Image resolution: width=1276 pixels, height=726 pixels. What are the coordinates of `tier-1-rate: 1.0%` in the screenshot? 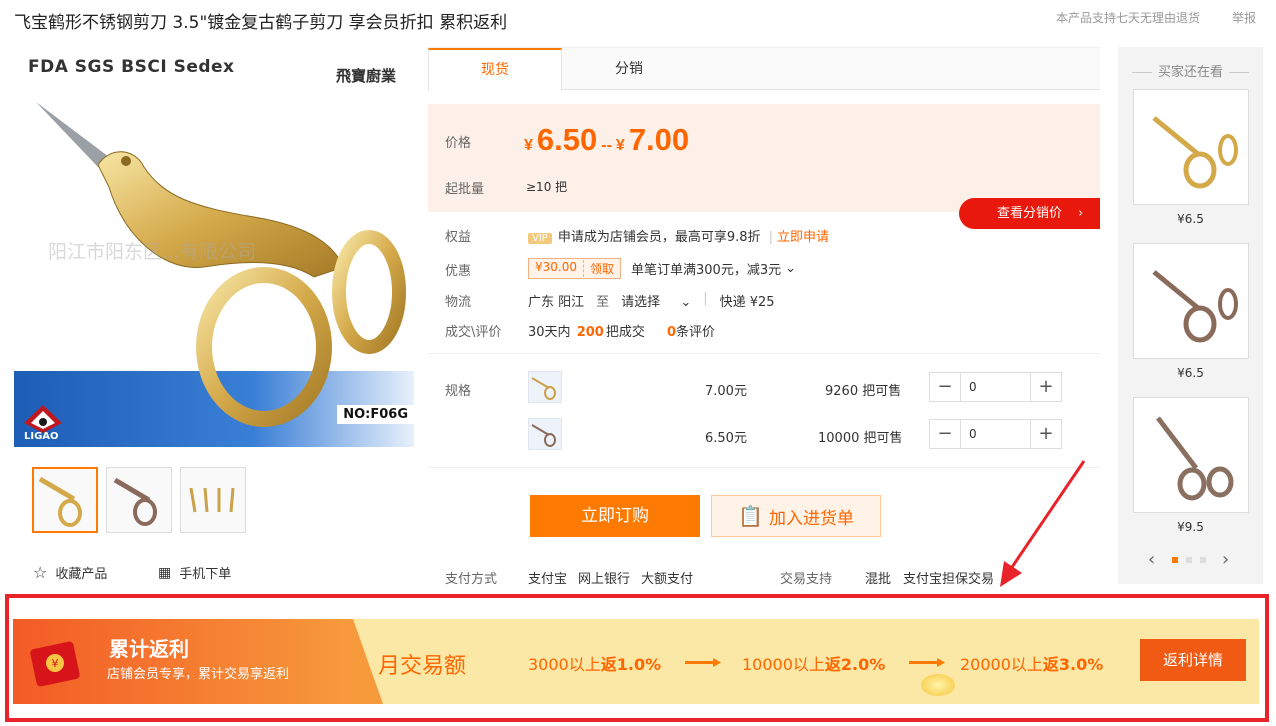 It's located at (639, 664).